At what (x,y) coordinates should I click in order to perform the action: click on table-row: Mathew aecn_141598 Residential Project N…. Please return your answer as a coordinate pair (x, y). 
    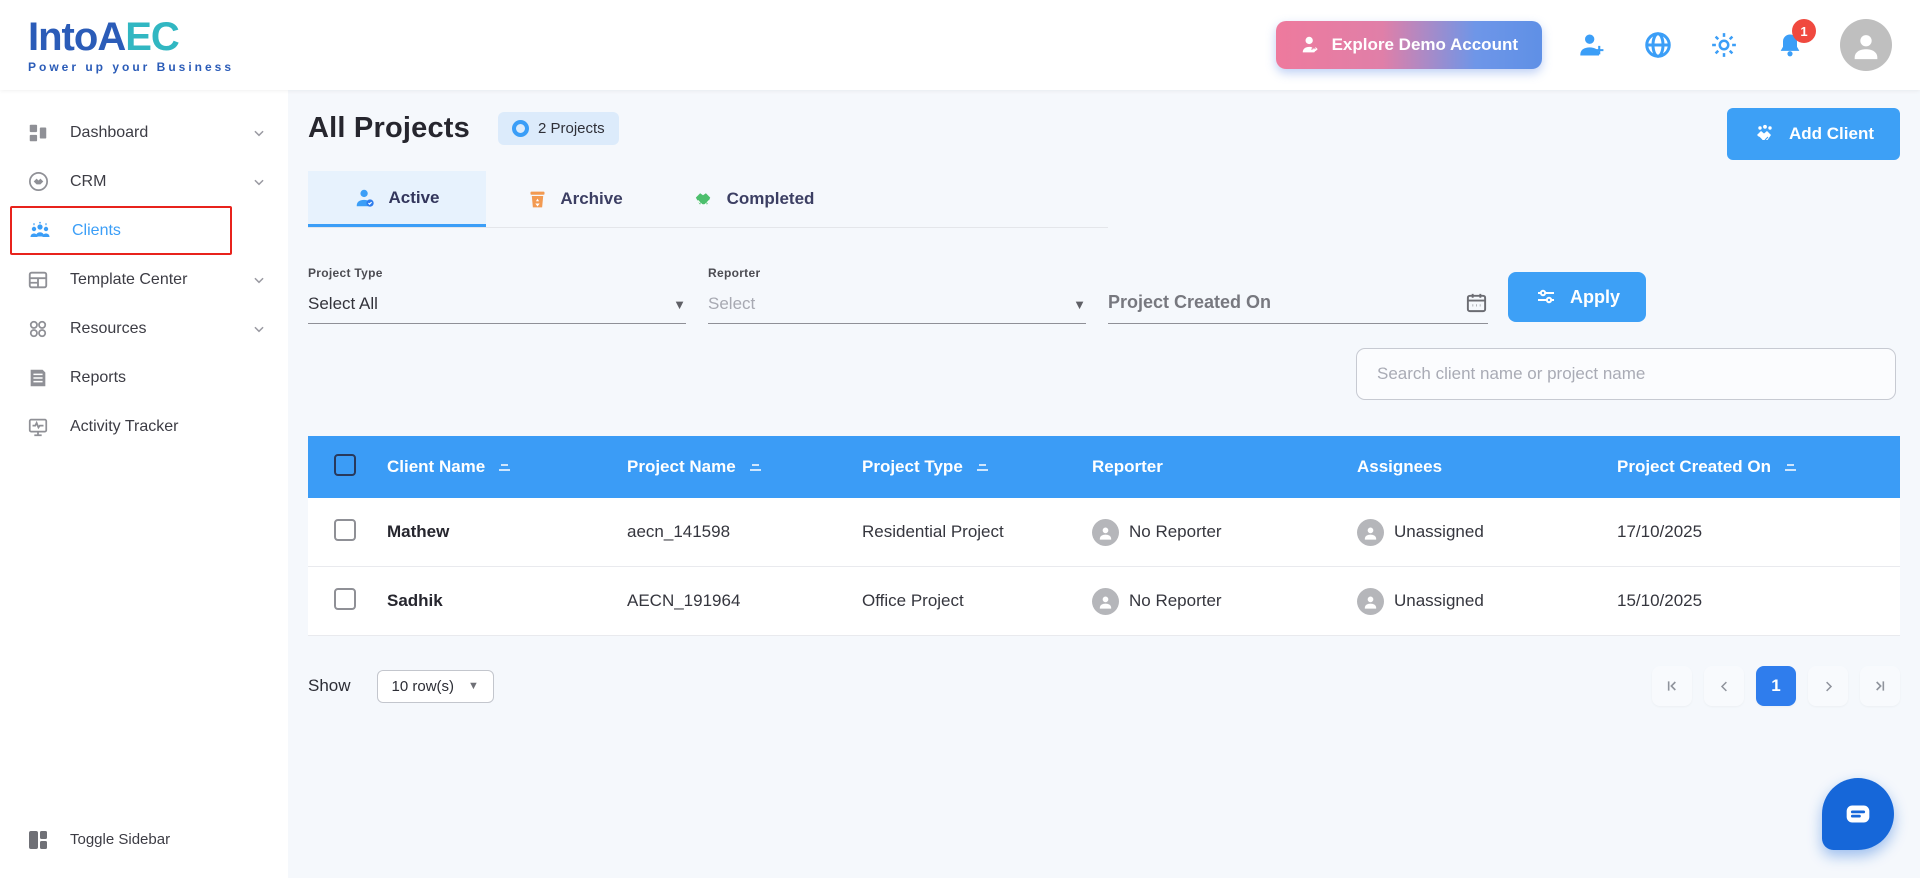
    Looking at the image, I should click on (1104, 532).